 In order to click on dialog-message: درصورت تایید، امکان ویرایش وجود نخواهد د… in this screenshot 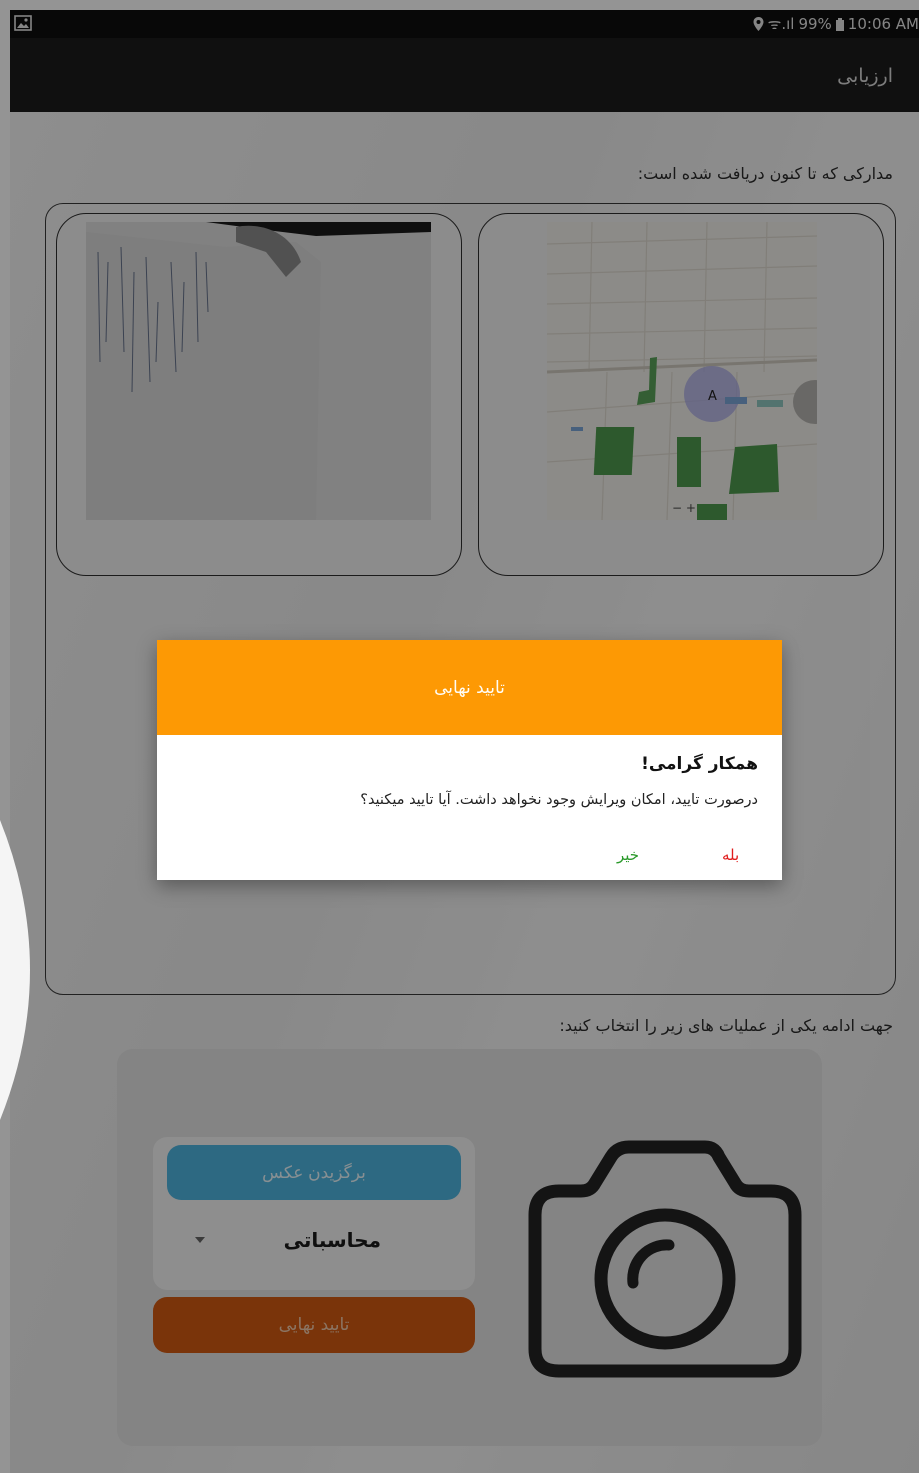, I will do `click(559, 800)`.